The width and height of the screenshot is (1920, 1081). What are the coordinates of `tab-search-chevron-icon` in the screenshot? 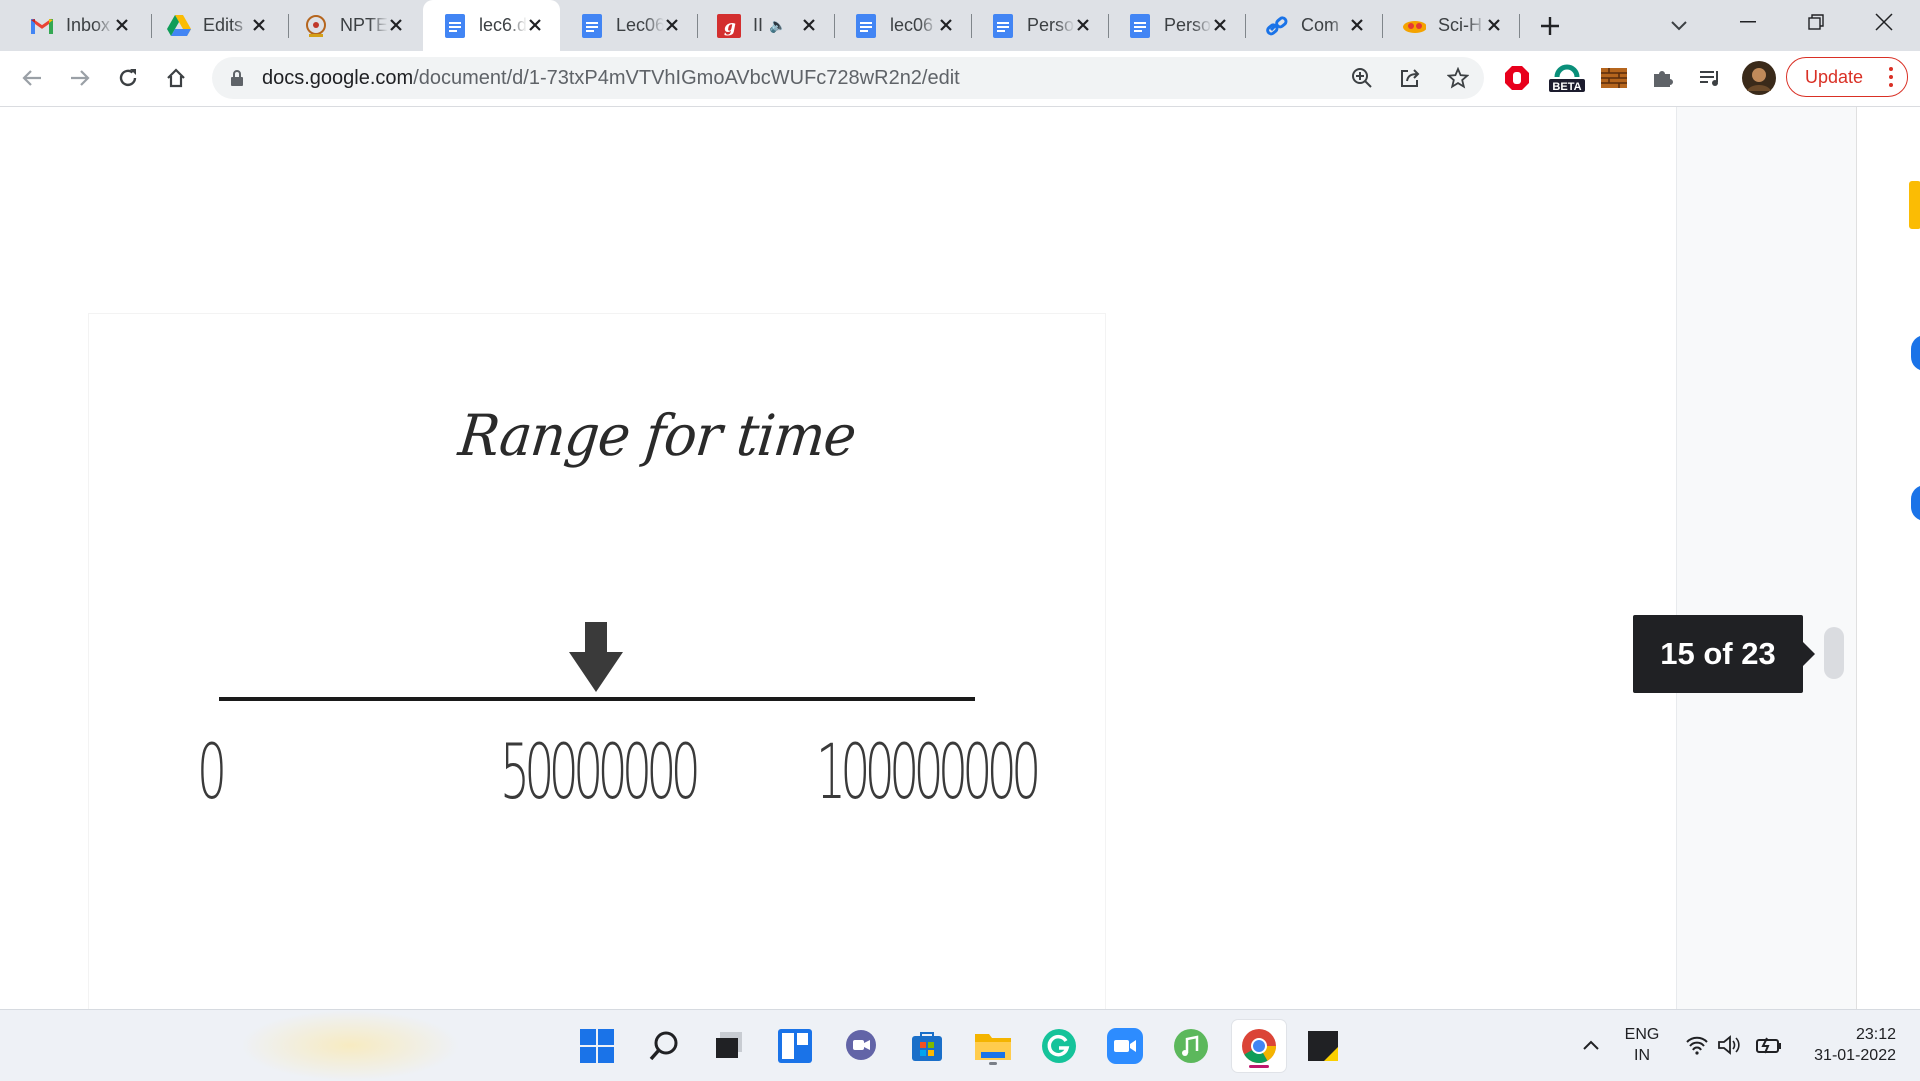 It's located at (1679, 26).